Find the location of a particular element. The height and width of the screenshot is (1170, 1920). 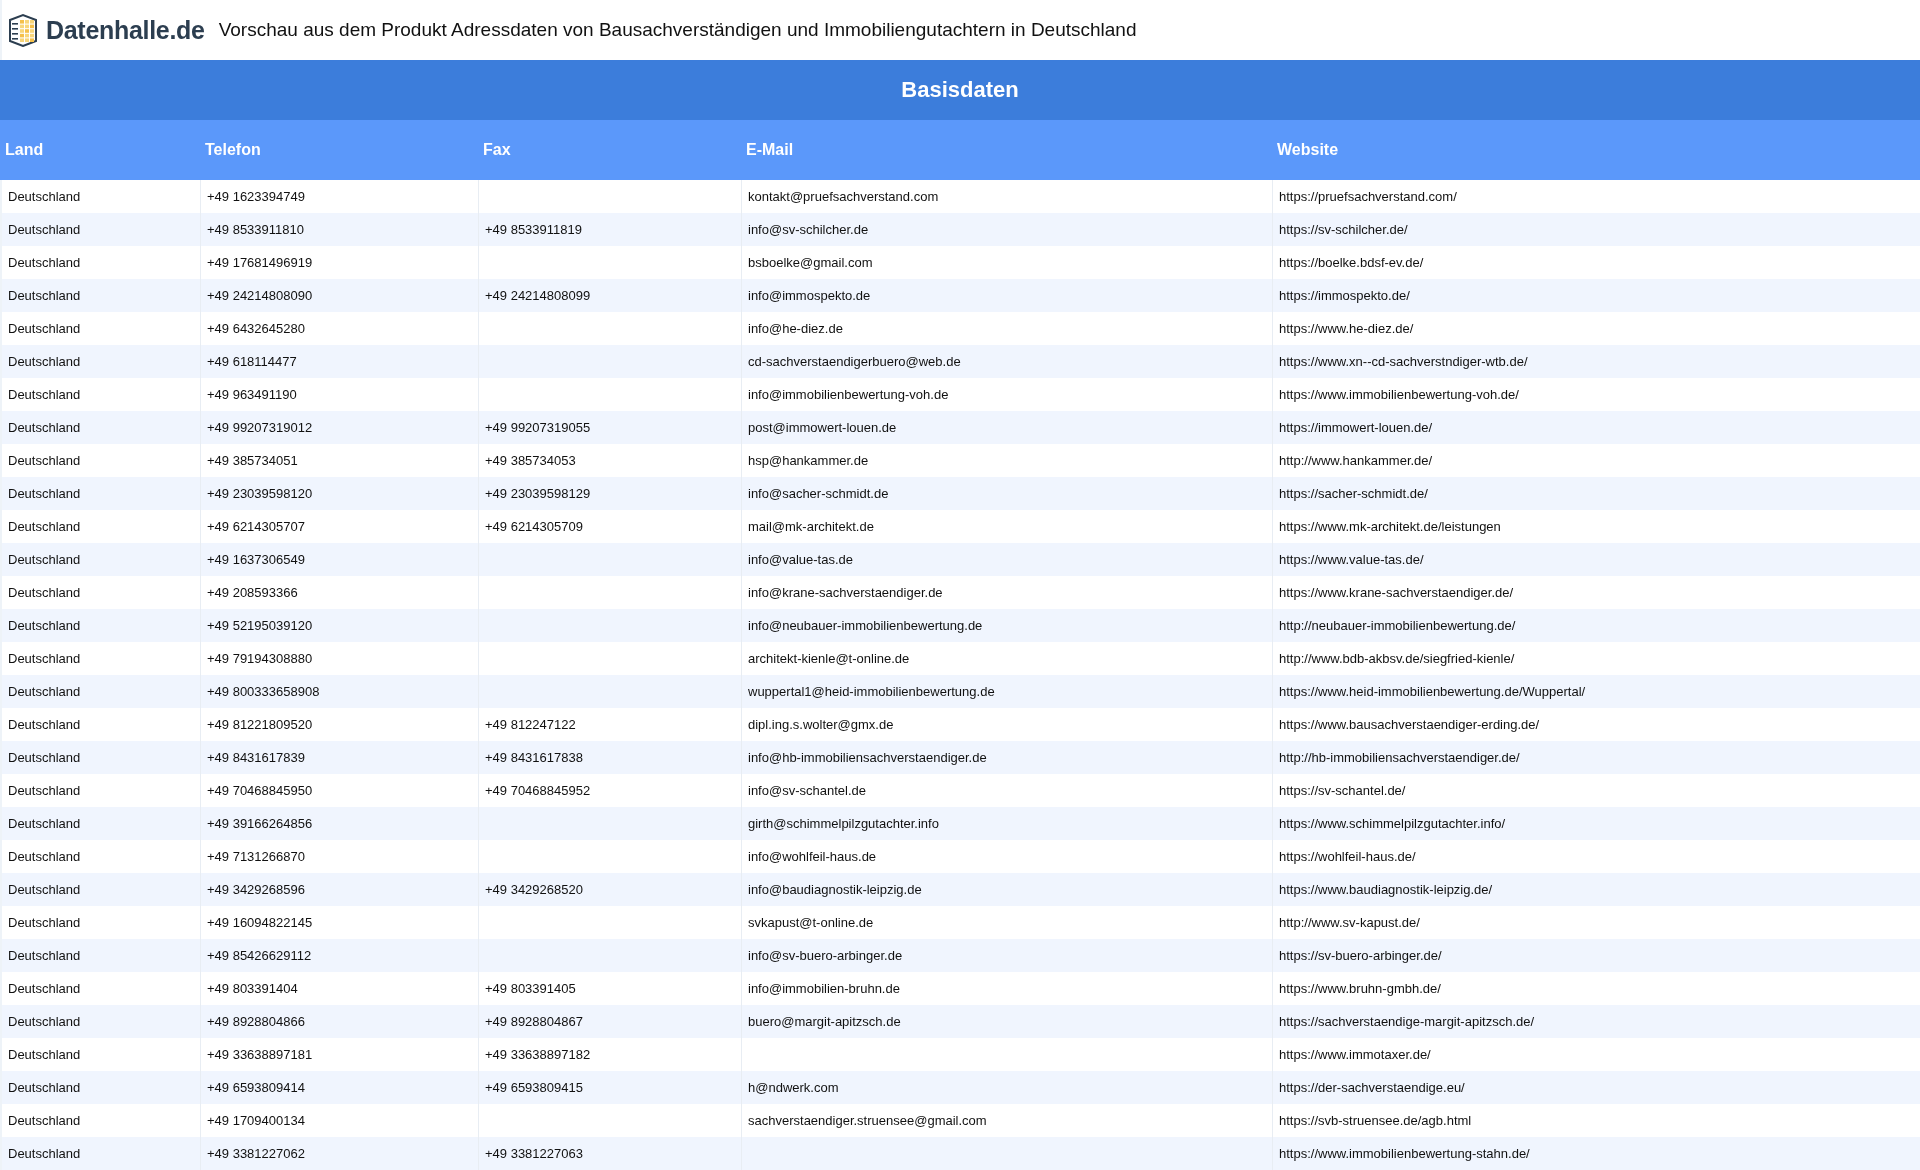

table-cell: info@immobilienbewertung-voh.de is located at coordinates (848, 394).